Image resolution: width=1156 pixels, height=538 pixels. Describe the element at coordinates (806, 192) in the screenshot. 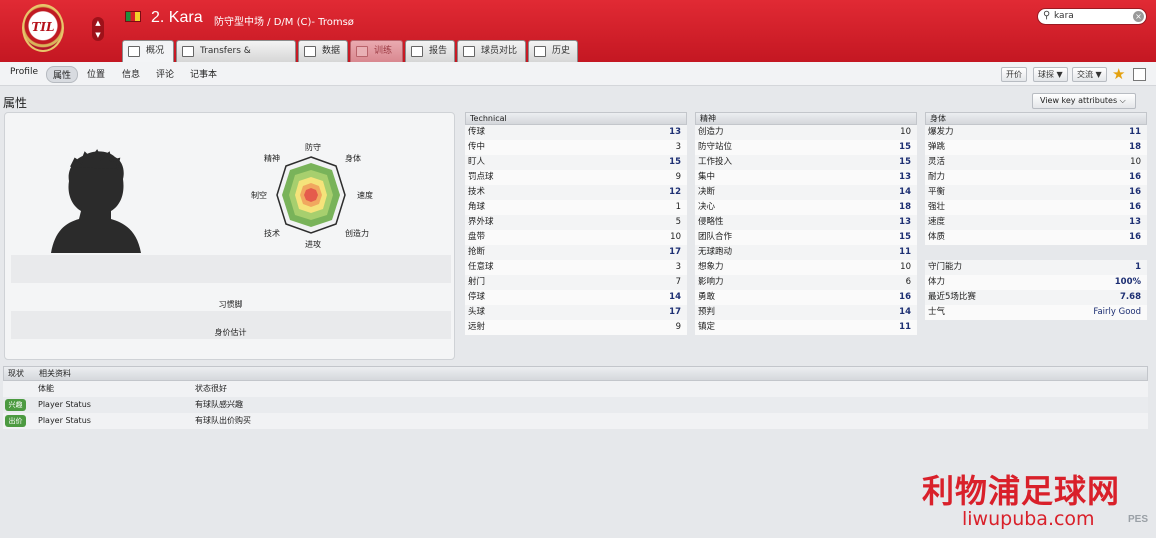

I see `attribute-row: 决断 14` at that location.